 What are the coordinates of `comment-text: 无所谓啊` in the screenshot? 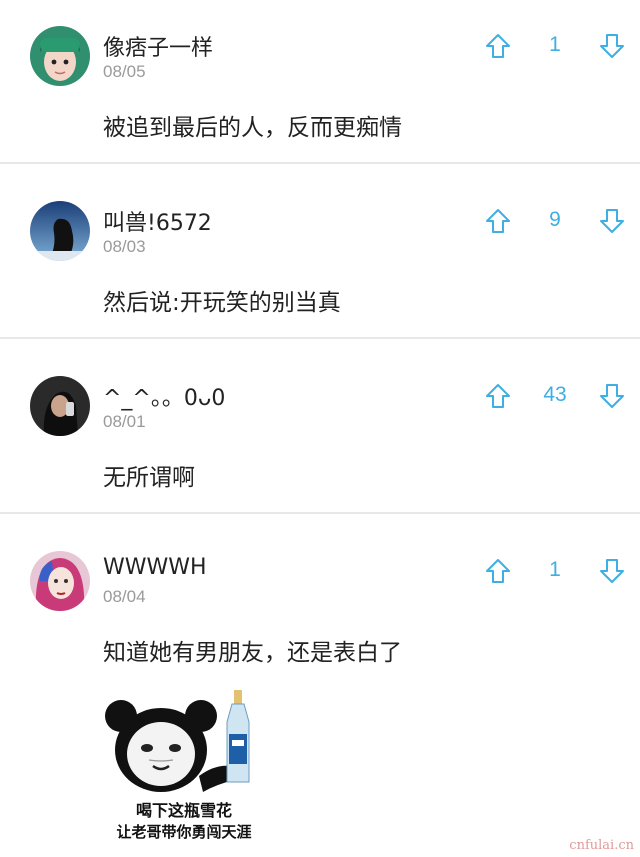 It's located at (149, 478).